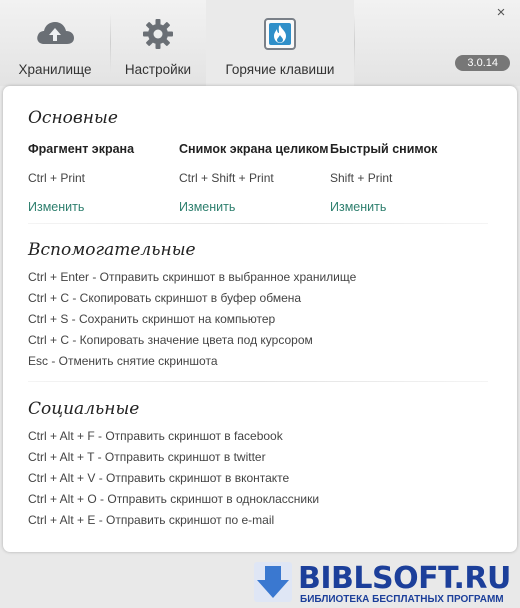 Image resolution: width=520 pixels, height=608 pixels. Describe the element at coordinates (405, 178) in the screenshot. I see `hotkey-column-quick: Быстрый снимок Shift + Print Изменить` at that location.